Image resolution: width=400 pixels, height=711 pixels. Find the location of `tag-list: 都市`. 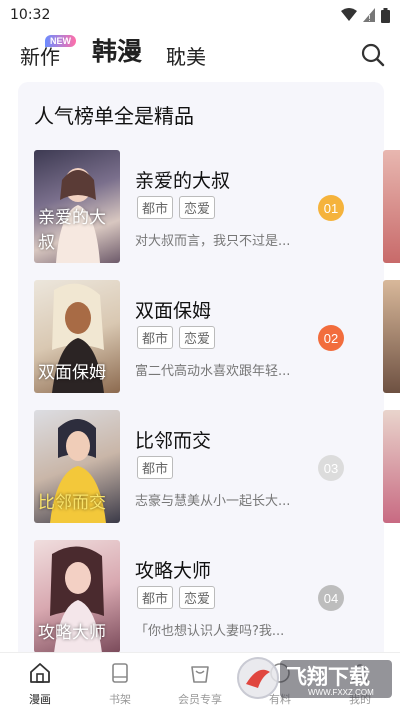

tag-list: 都市 is located at coordinates (155, 467).